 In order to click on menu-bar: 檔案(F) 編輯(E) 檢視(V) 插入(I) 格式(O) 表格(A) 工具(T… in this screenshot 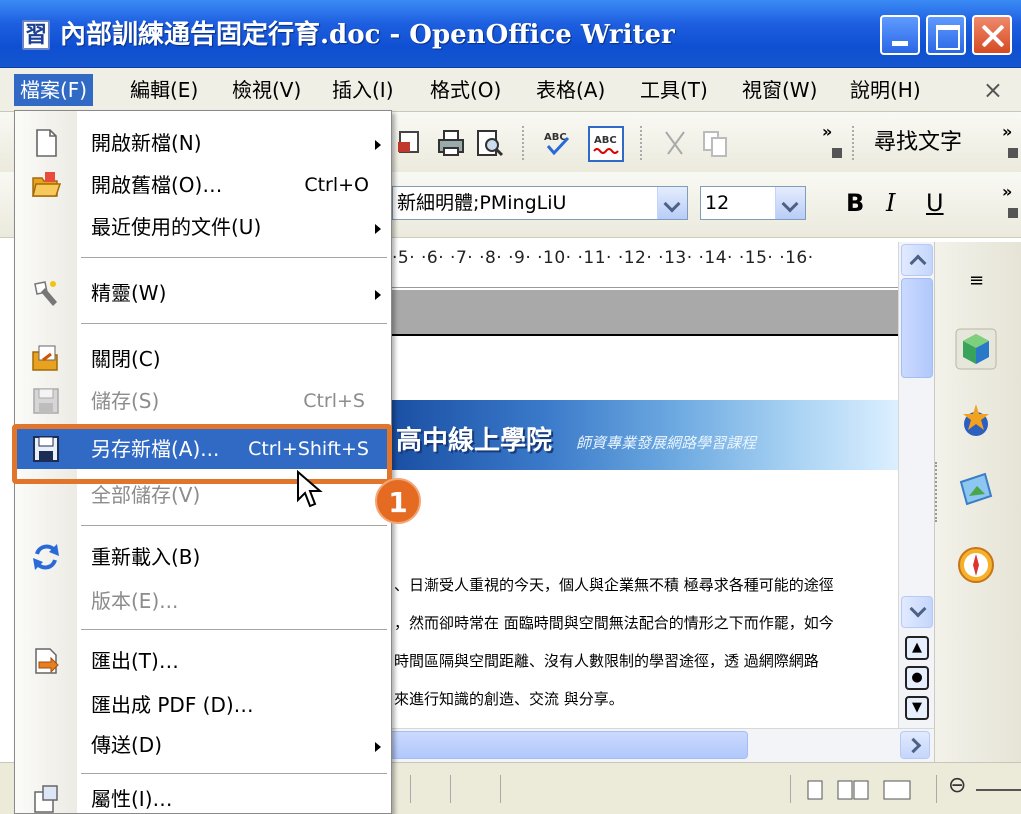, I will do `click(510, 90)`.